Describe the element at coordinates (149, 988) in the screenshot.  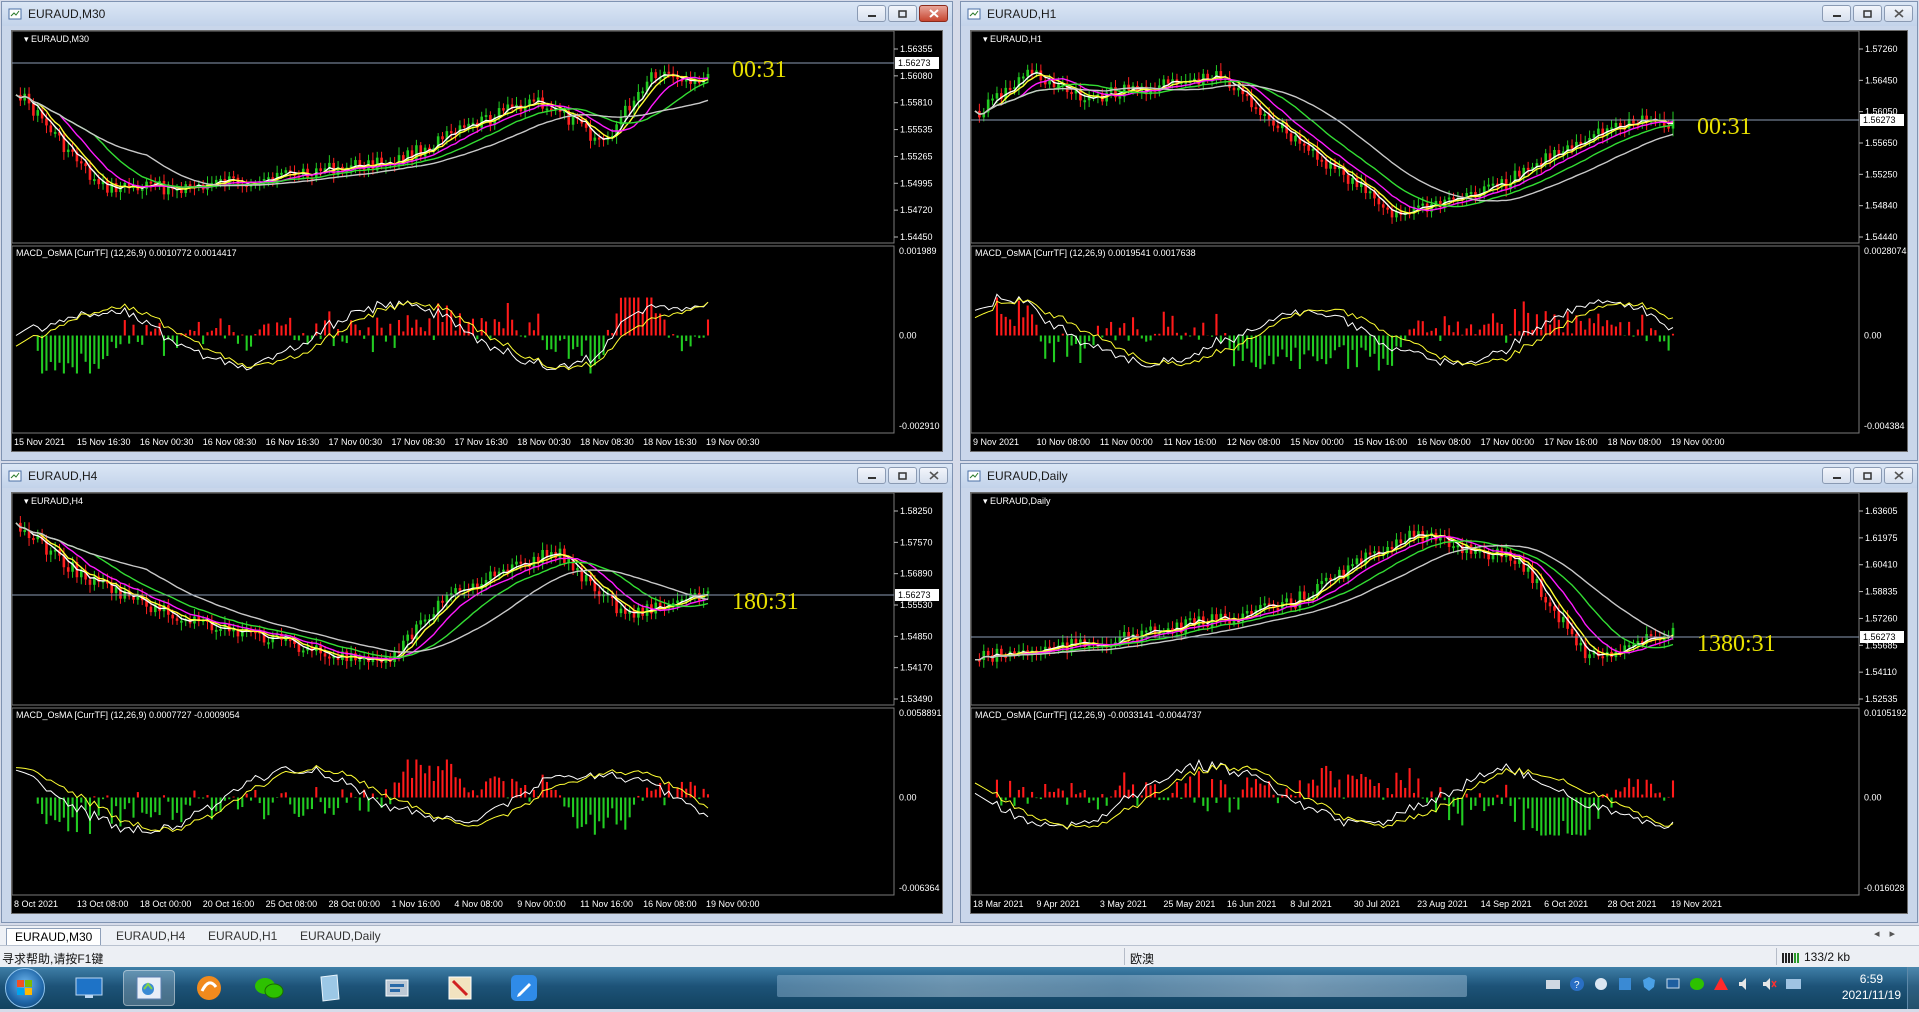
I see `taskbar-mt4-app` at that location.